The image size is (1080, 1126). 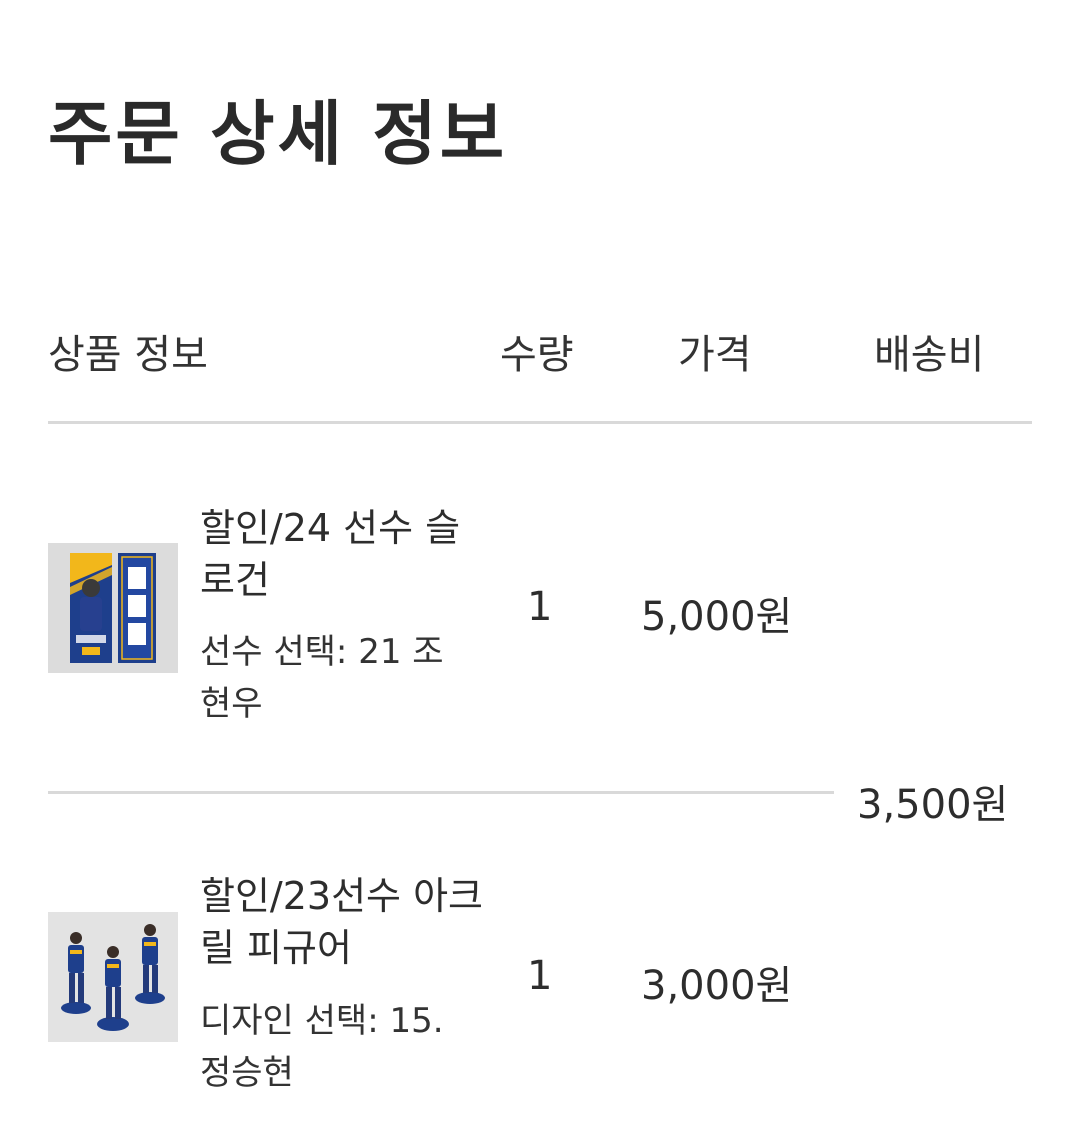 I want to click on header-shipping: 배송비, so click(x=929, y=355).